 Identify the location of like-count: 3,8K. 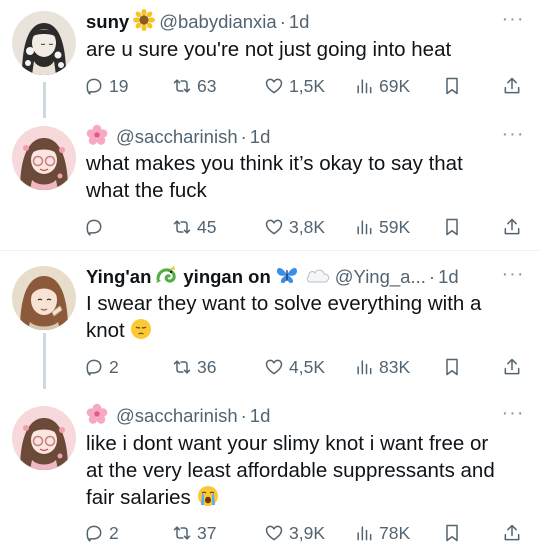
(307, 226).